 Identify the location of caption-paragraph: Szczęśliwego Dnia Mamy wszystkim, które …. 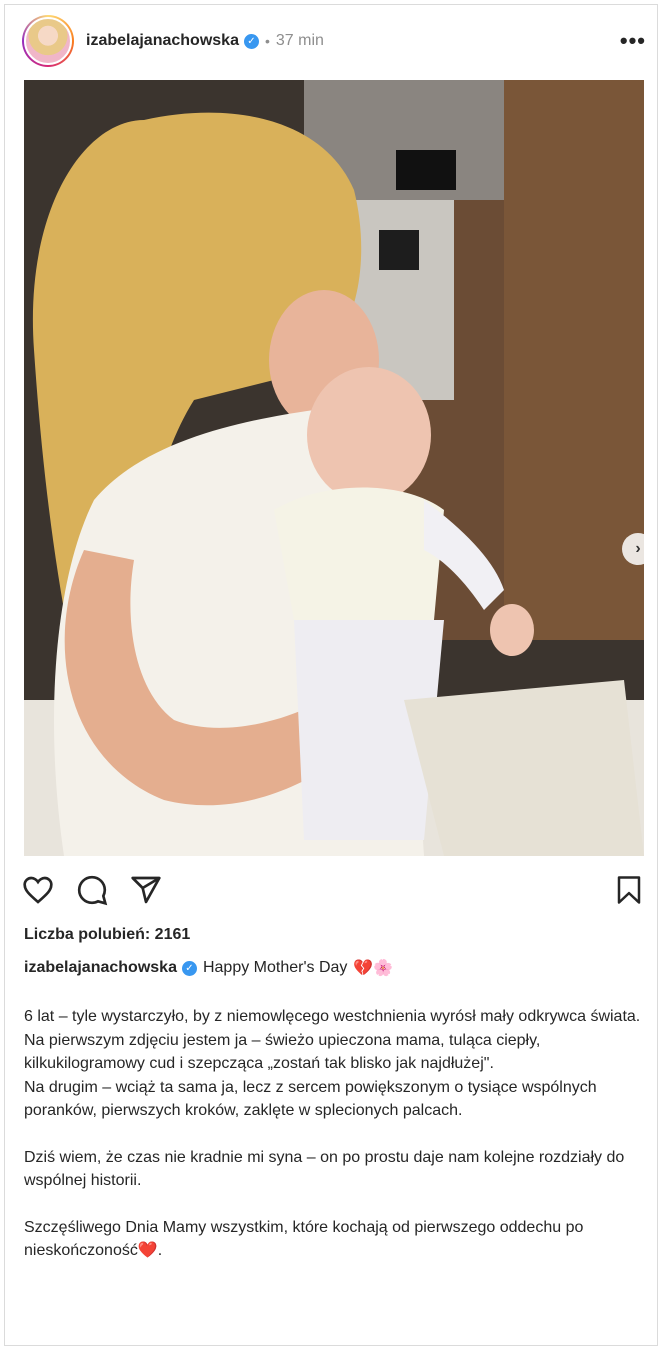
(304, 1239).